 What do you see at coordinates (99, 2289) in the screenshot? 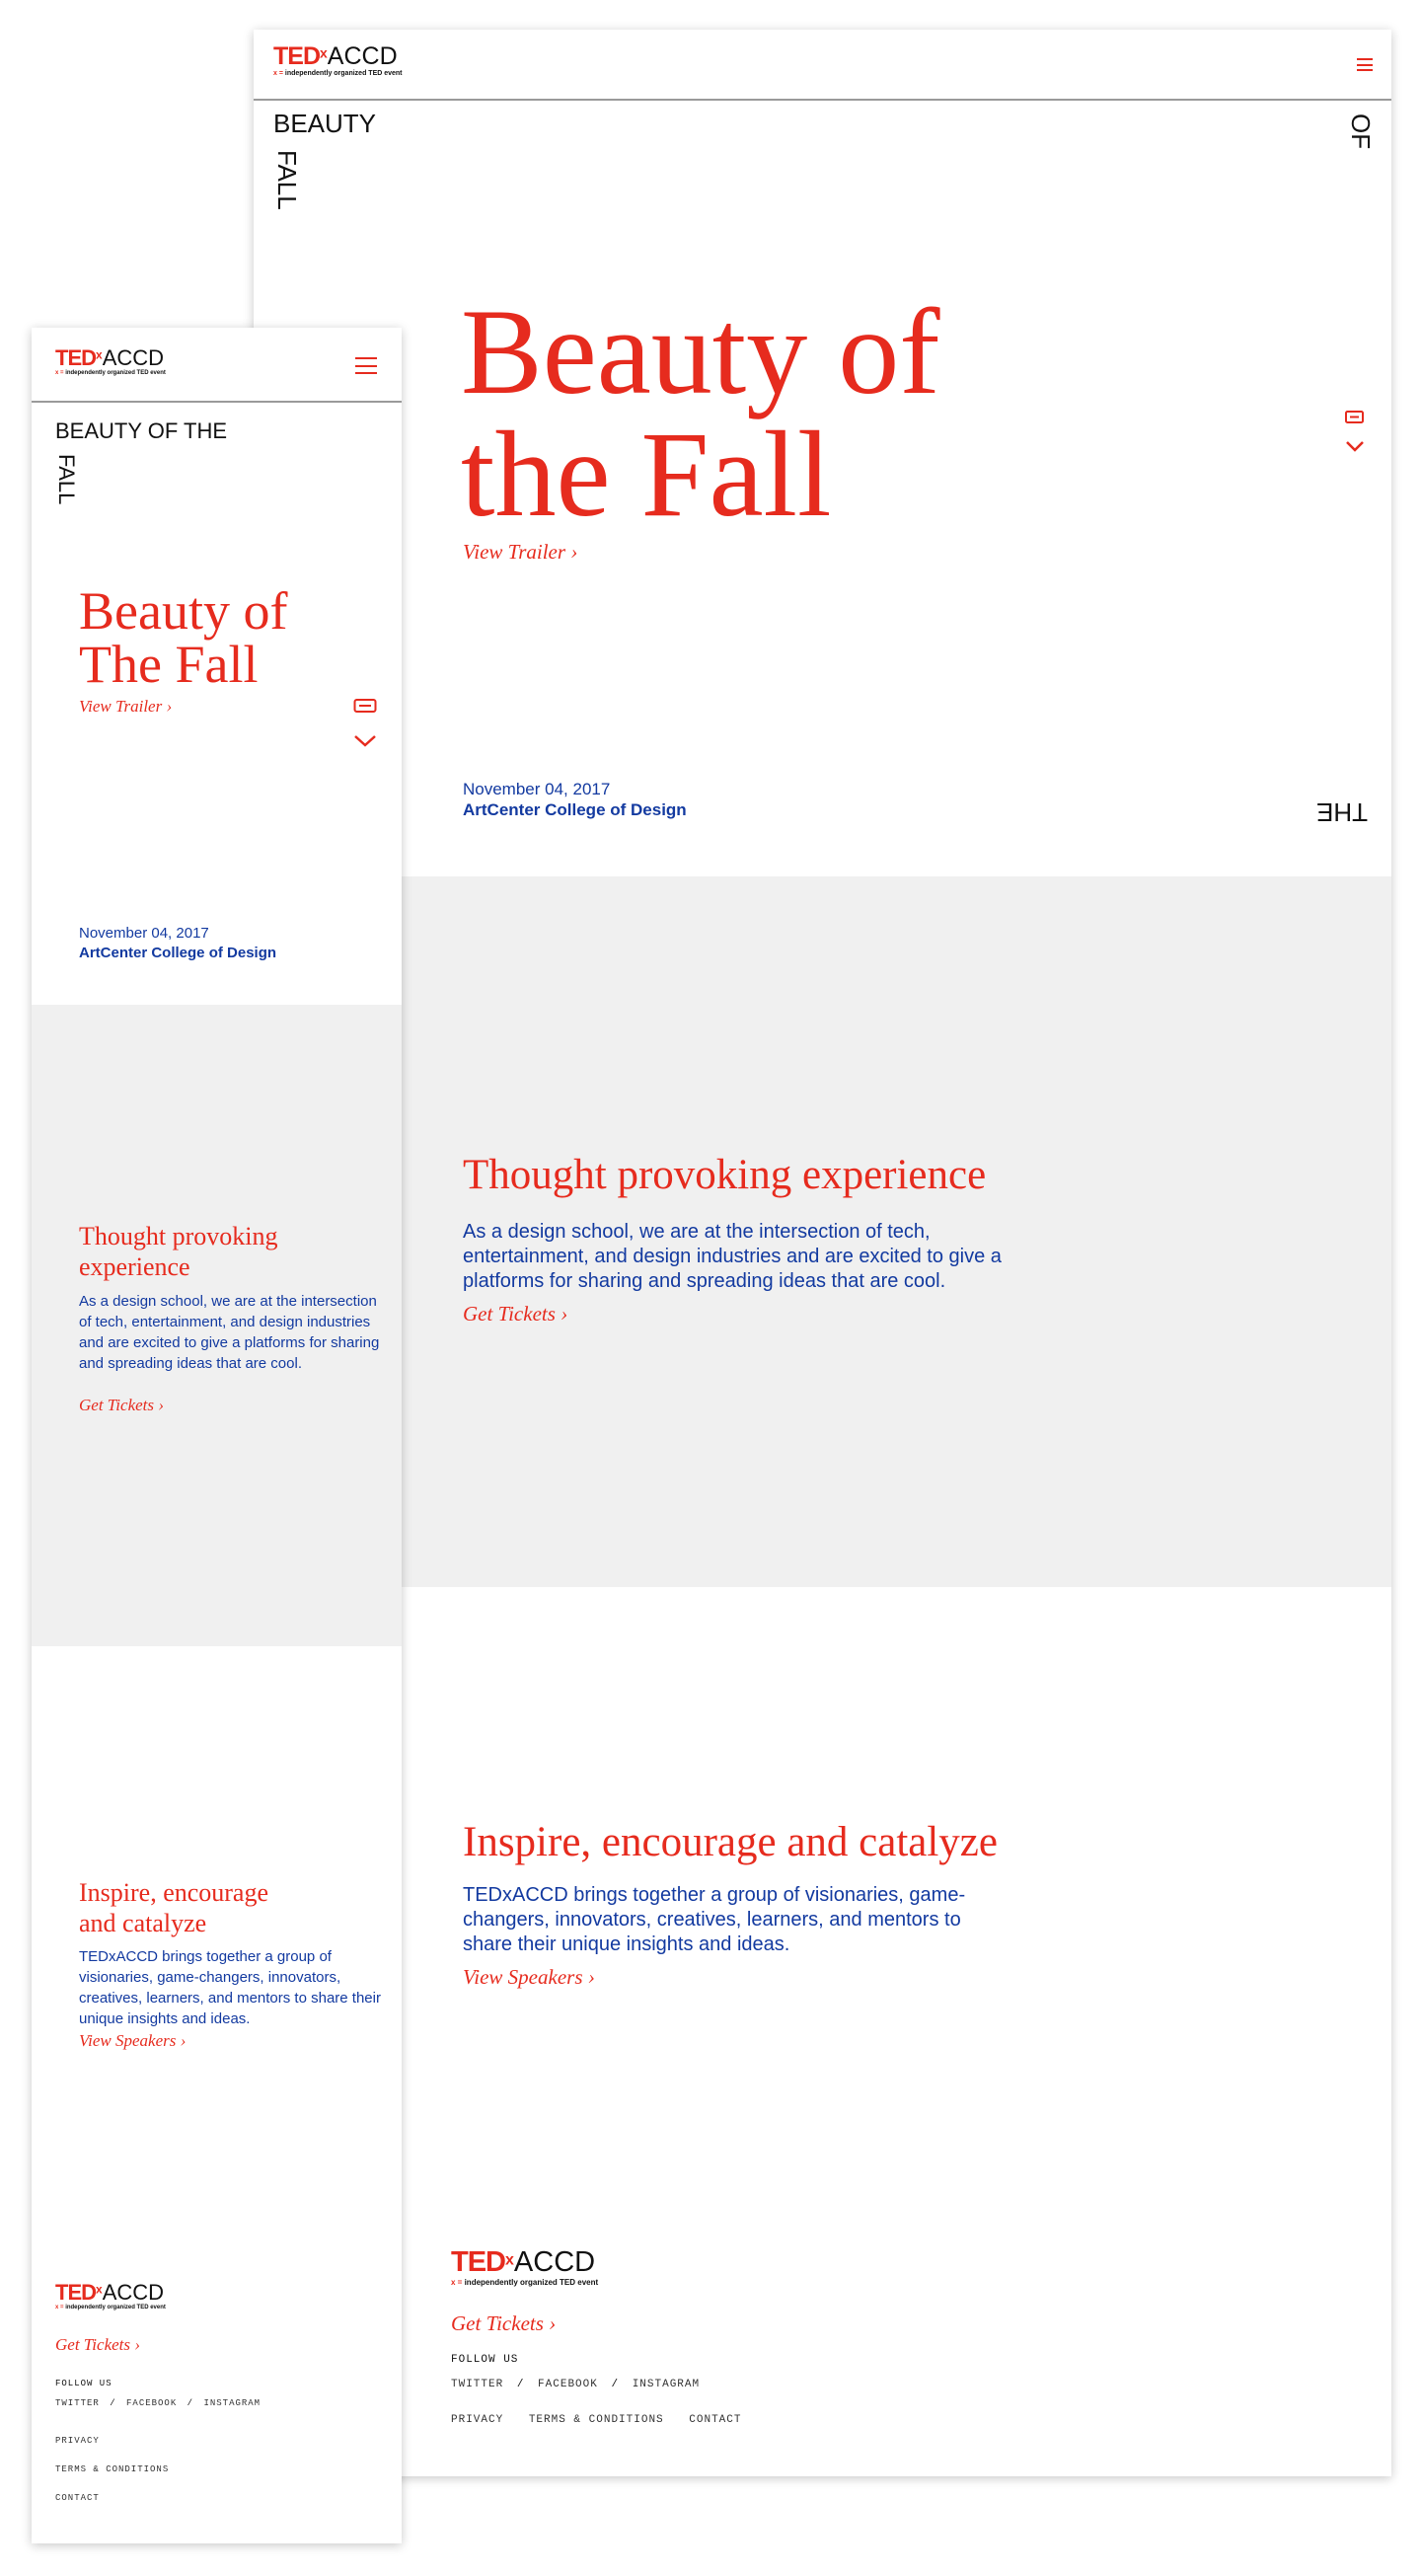
I see `mobile-footer-logo-x: x` at bounding box center [99, 2289].